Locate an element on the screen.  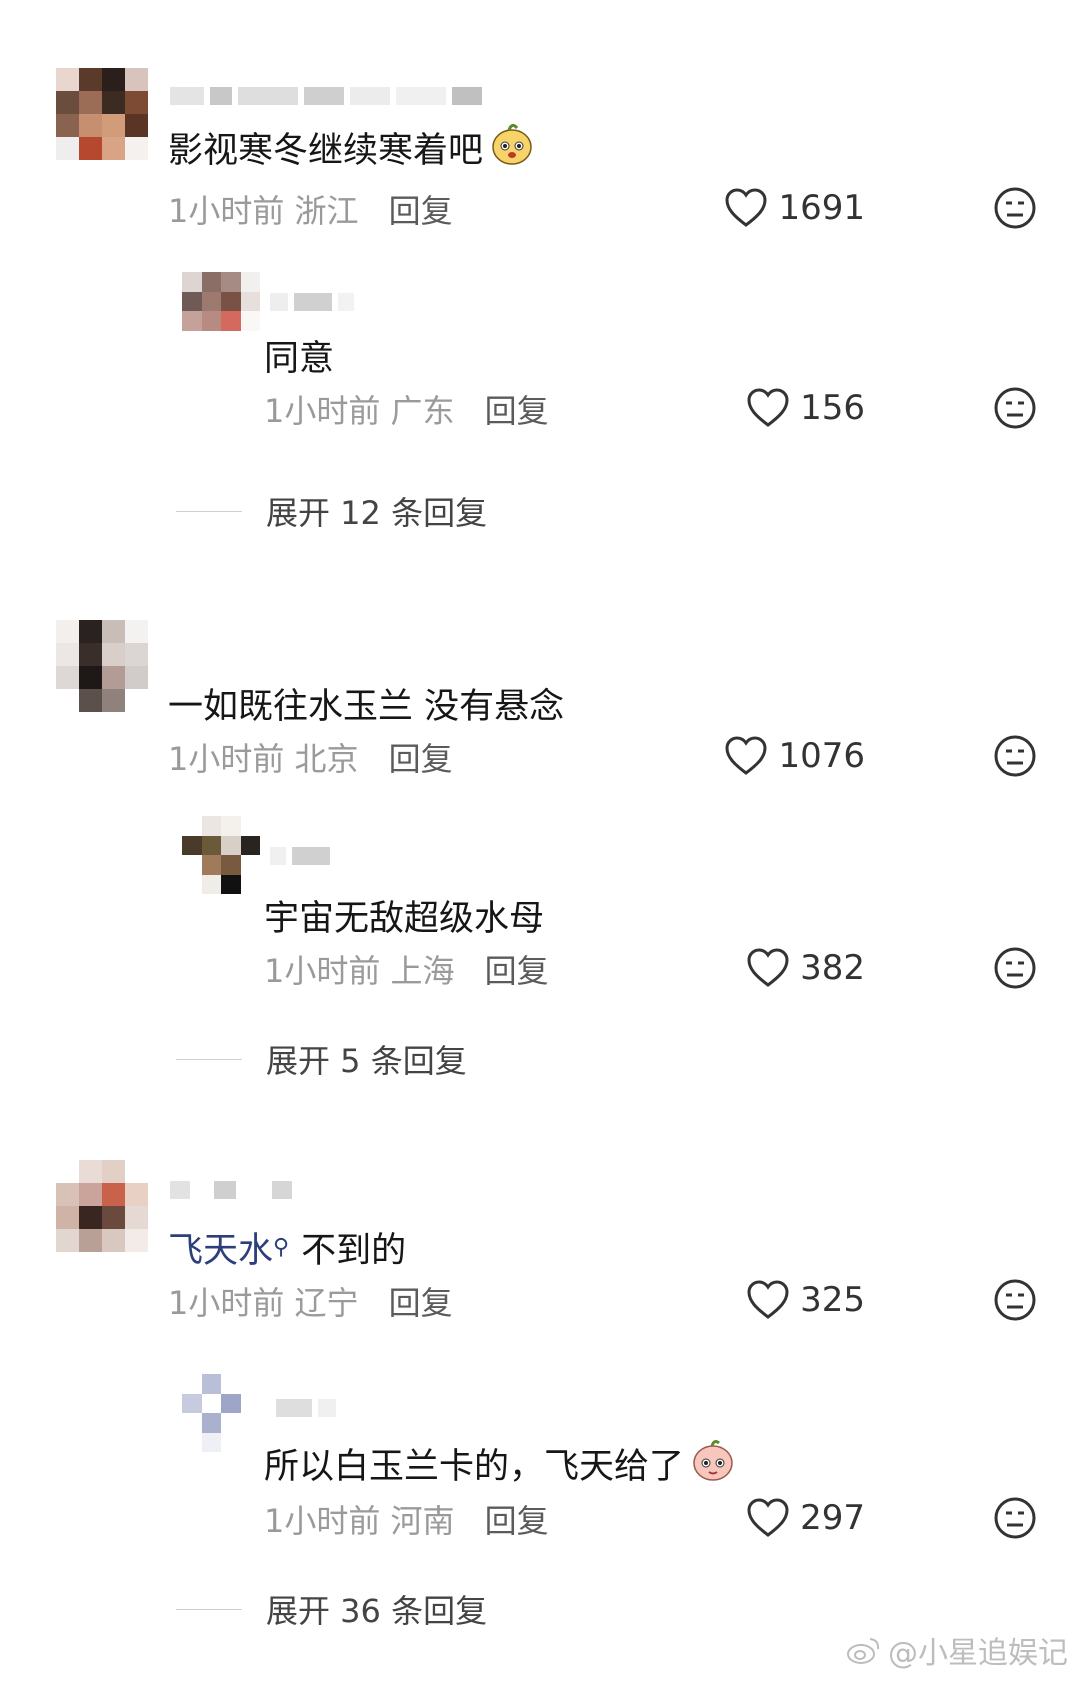
reply-meta: 1小时前 河南 回复 is located at coordinates (406, 1519).